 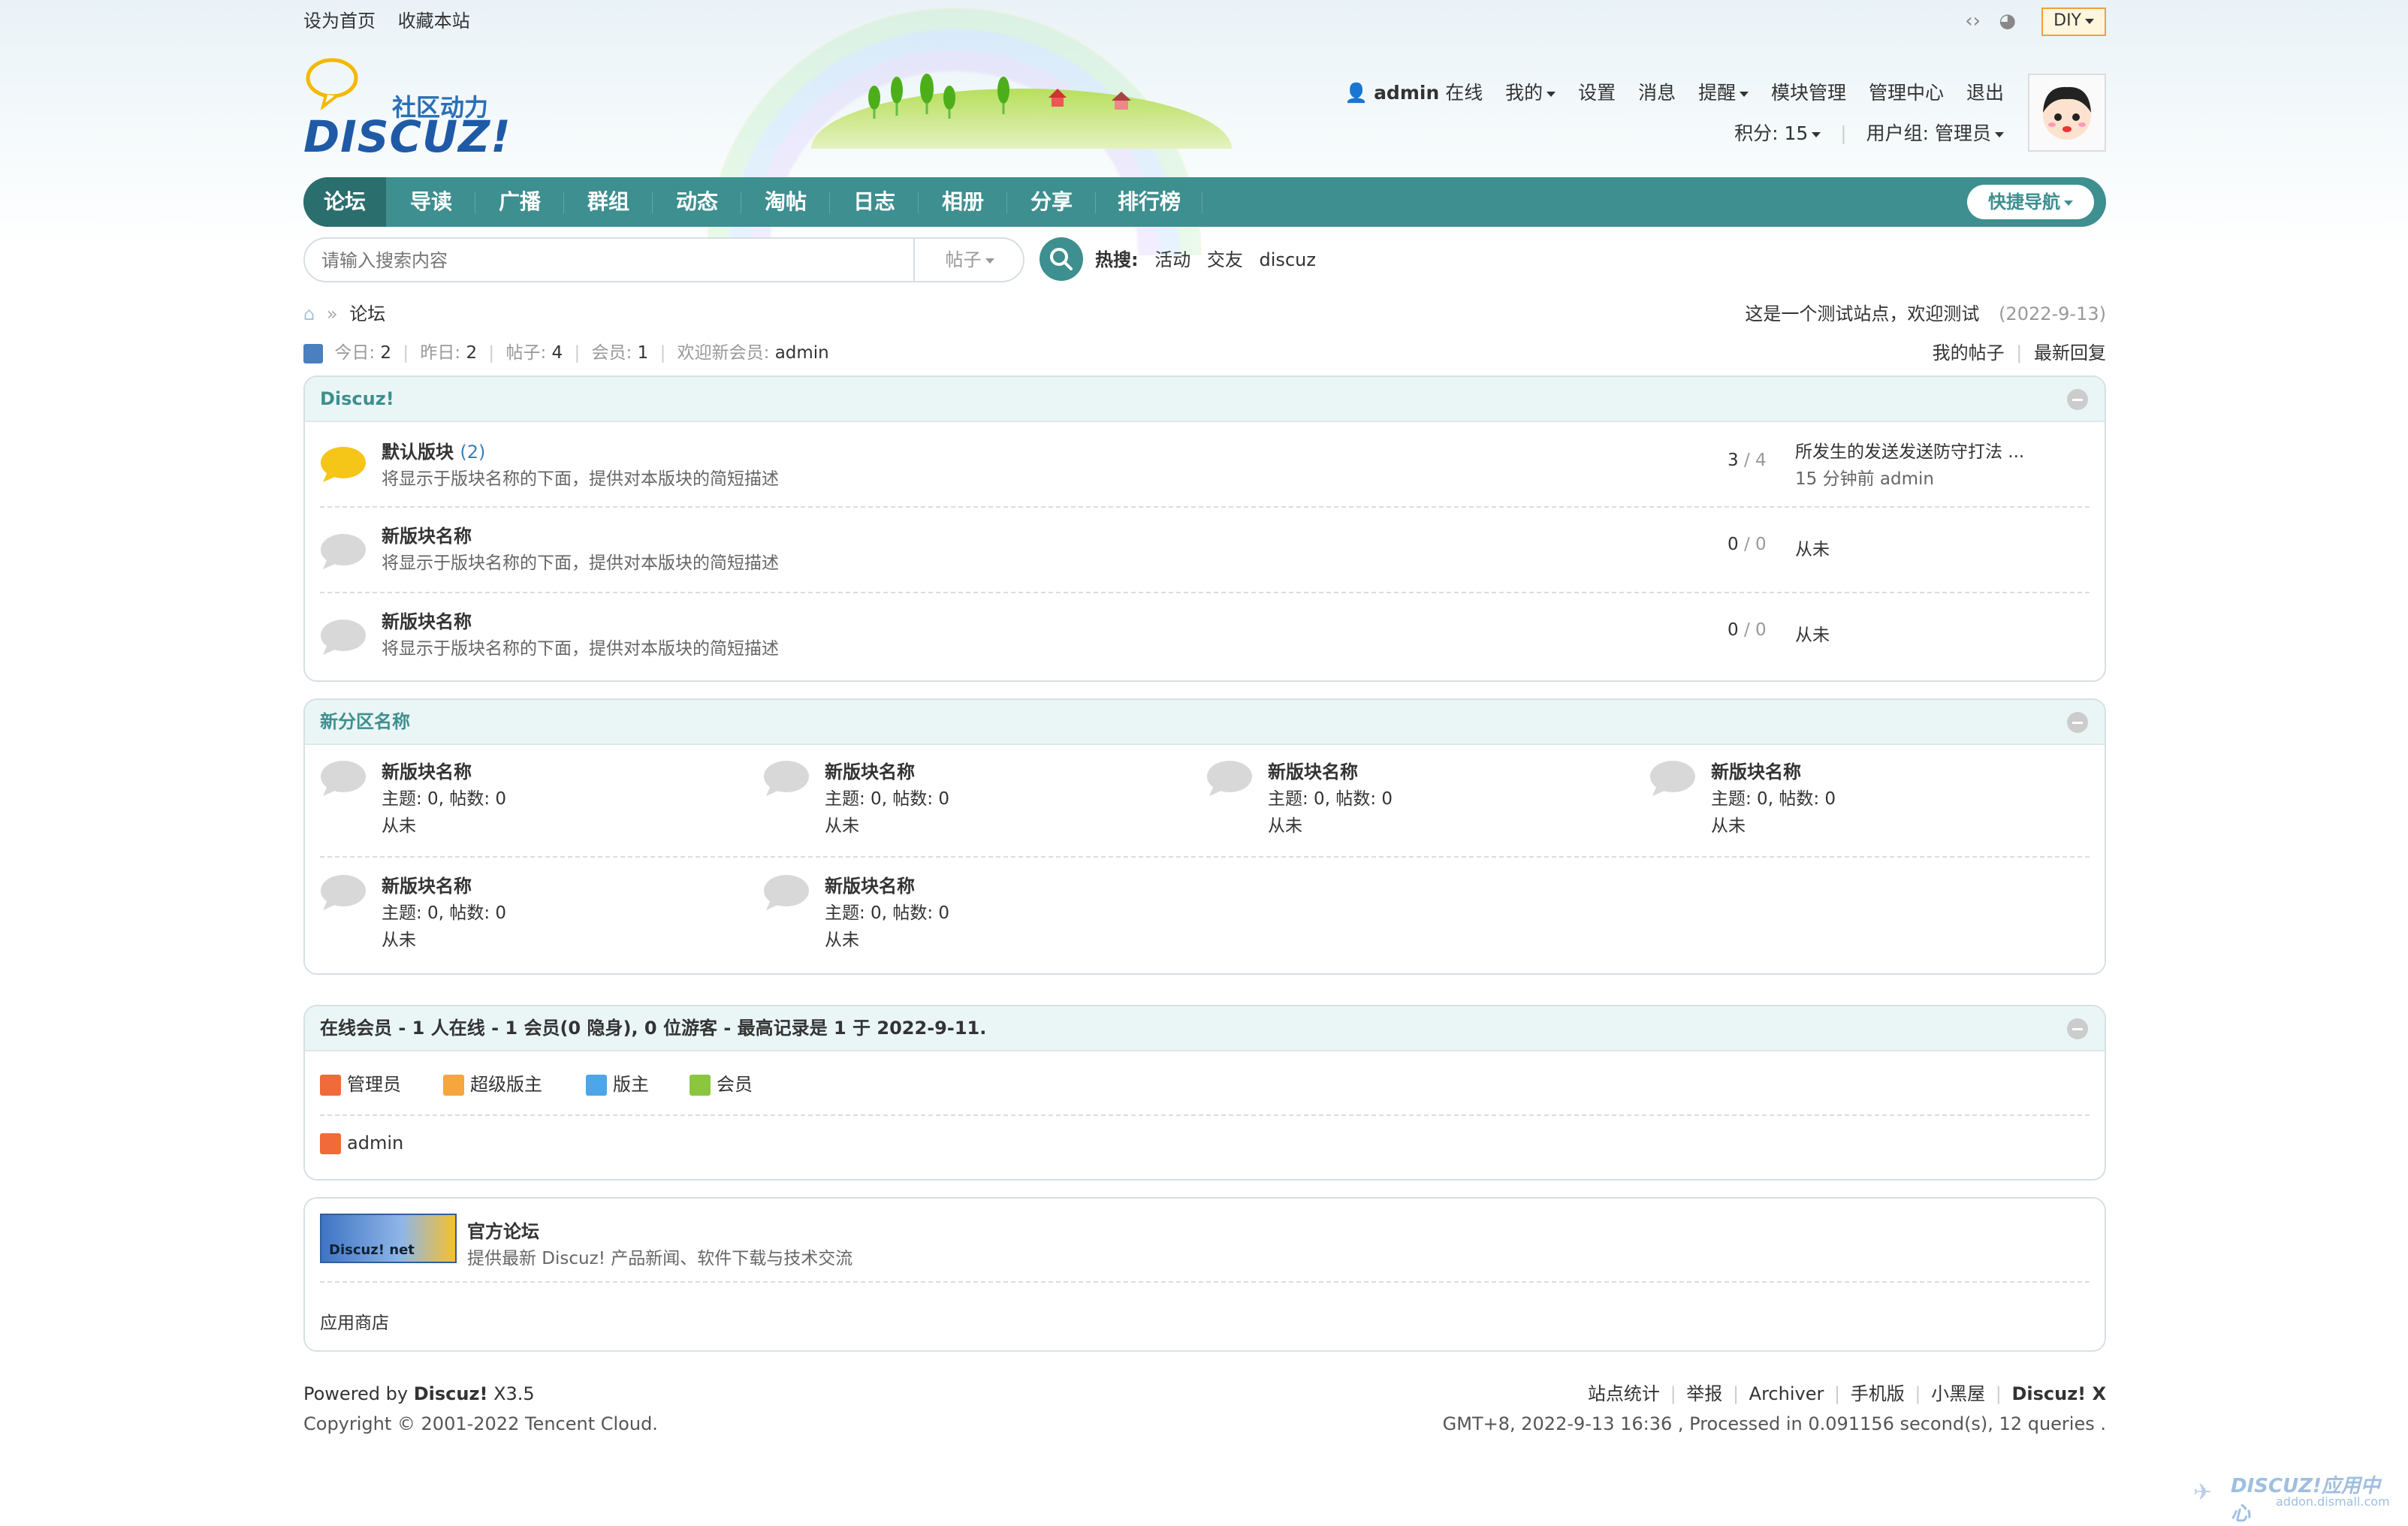 I want to click on block-manage-link: 模块管理, so click(x=1808, y=93).